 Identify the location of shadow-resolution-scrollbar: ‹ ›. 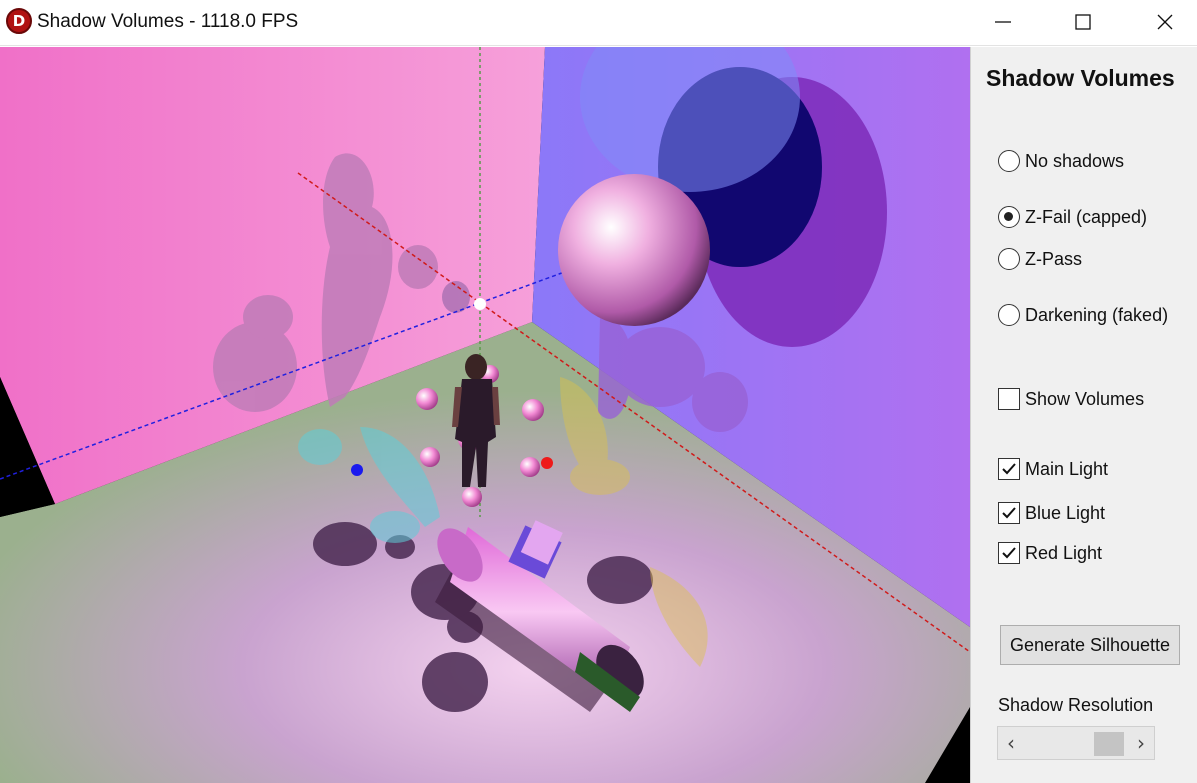
(1076, 743).